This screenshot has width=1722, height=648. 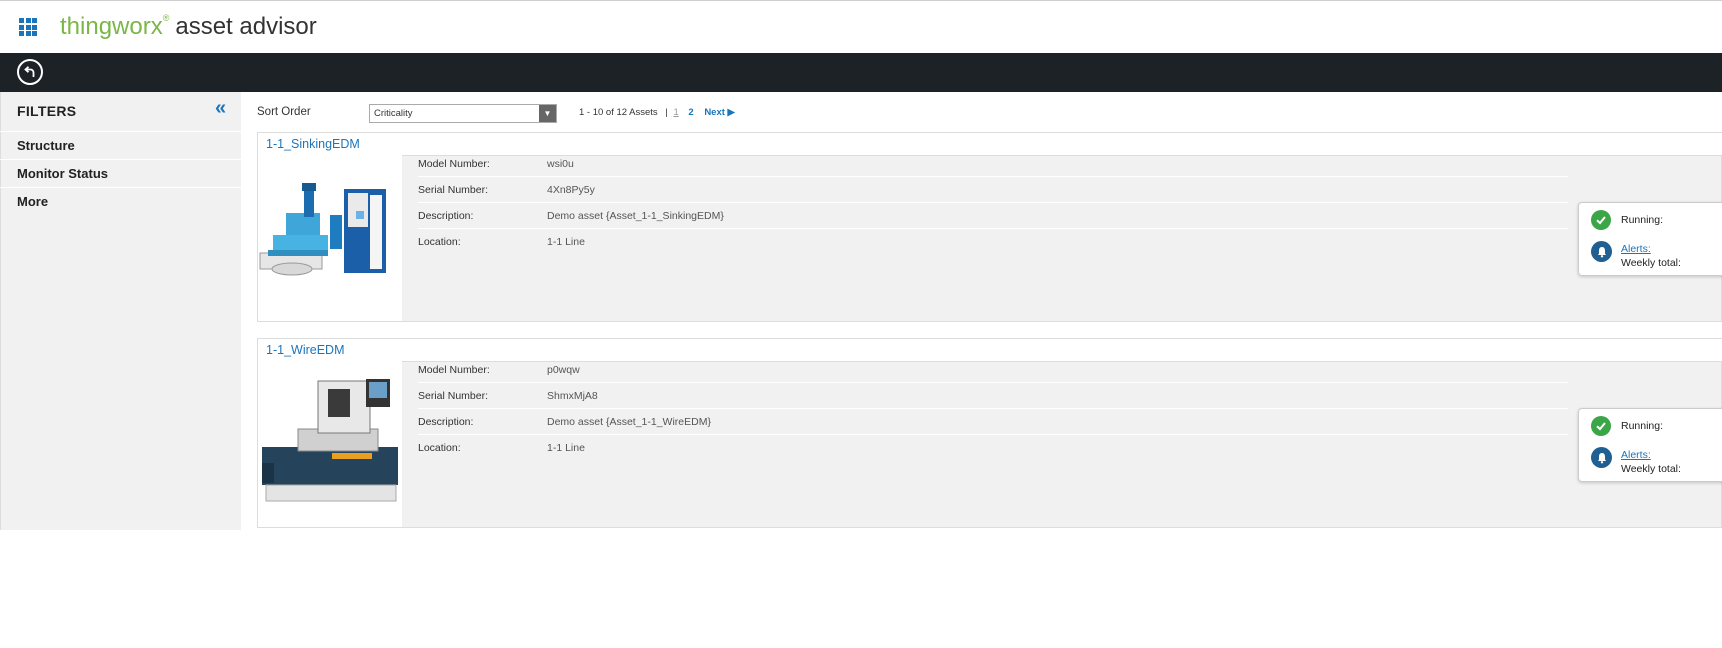 What do you see at coordinates (120, 201) in the screenshot?
I see `filter-more: More` at bounding box center [120, 201].